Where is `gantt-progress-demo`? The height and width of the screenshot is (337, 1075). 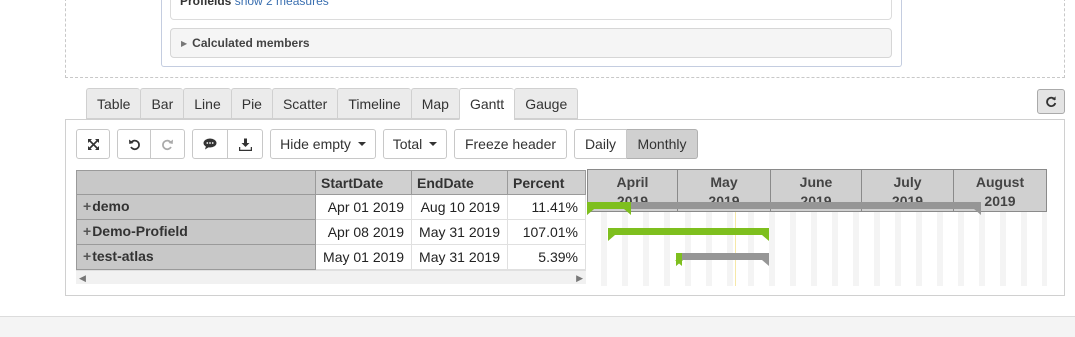 gantt-progress-demo is located at coordinates (609, 208).